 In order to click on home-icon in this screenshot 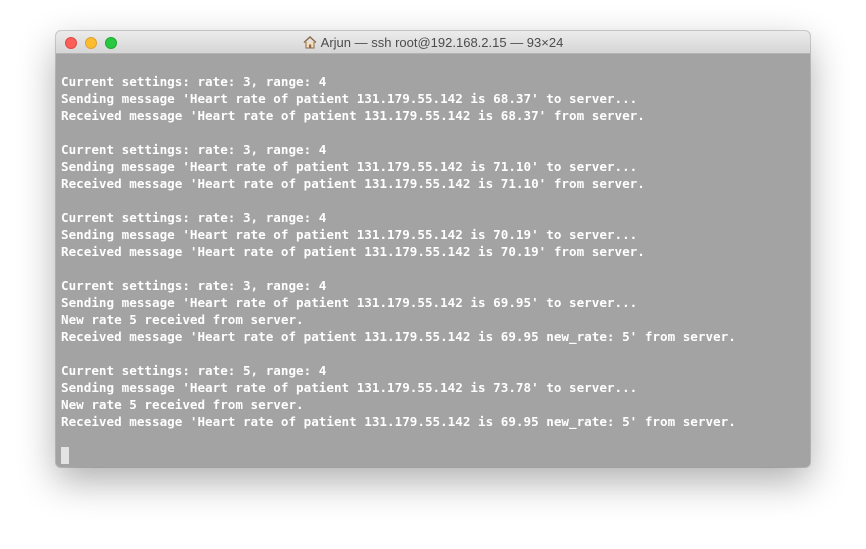, I will do `click(310, 44)`.